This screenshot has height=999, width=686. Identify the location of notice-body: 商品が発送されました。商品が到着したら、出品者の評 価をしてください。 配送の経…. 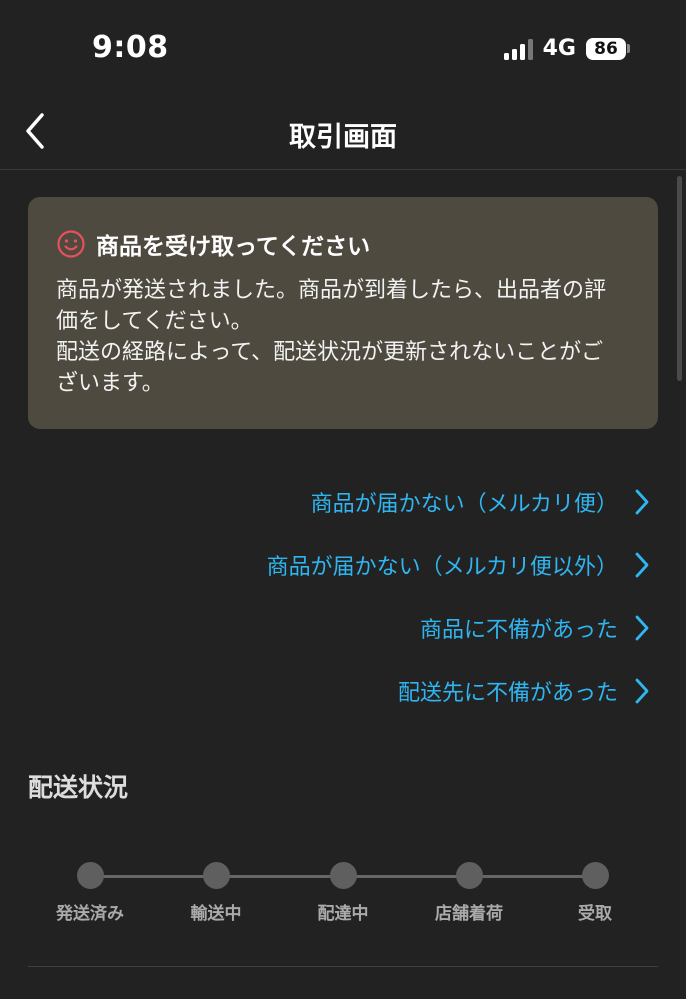
(331, 337).